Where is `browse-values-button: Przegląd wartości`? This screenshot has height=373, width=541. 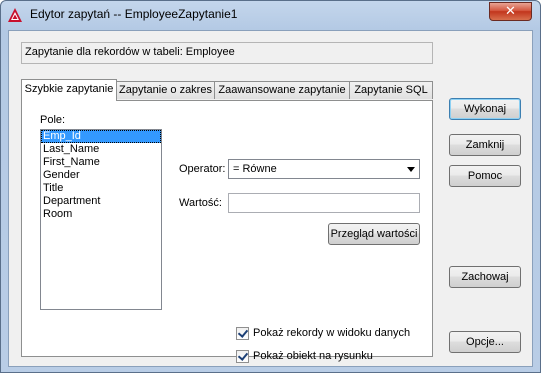 browse-values-button: Przegląd wartości is located at coordinates (374, 234).